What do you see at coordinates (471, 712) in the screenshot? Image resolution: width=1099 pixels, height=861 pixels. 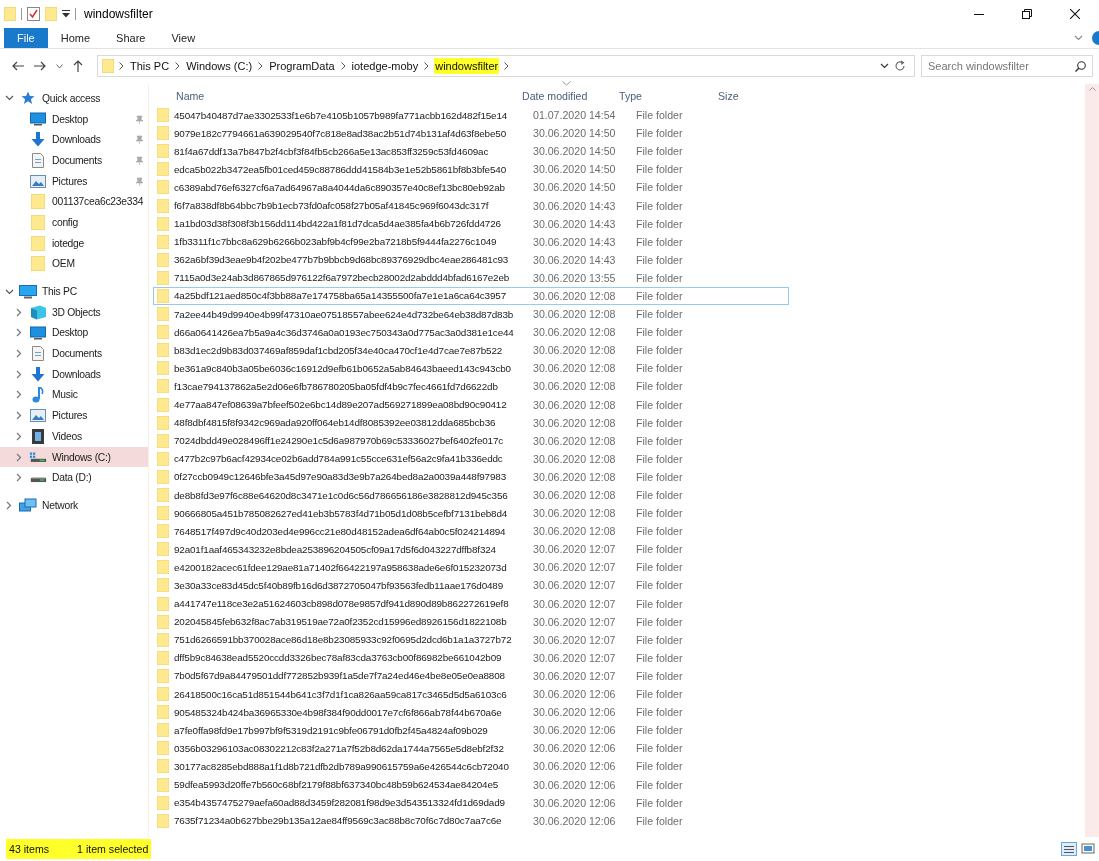 I see `file-row: 905485324b424ba36965330e4b98f384f90dd0017e7cf6f866ab78f44b670a6e 30.06.2020 12:06 File folder` at bounding box center [471, 712].